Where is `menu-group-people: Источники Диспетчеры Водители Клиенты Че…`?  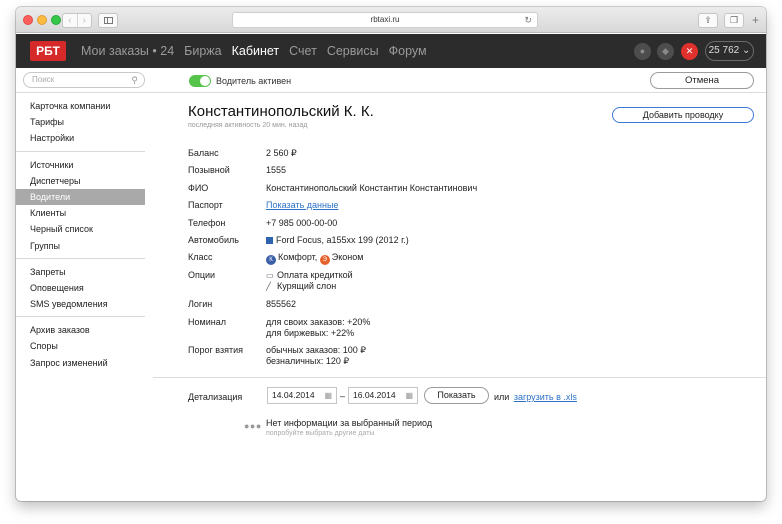
menu-group-people: Источники Диспетчеры Водители Клиенты Че… is located at coordinates (80, 205).